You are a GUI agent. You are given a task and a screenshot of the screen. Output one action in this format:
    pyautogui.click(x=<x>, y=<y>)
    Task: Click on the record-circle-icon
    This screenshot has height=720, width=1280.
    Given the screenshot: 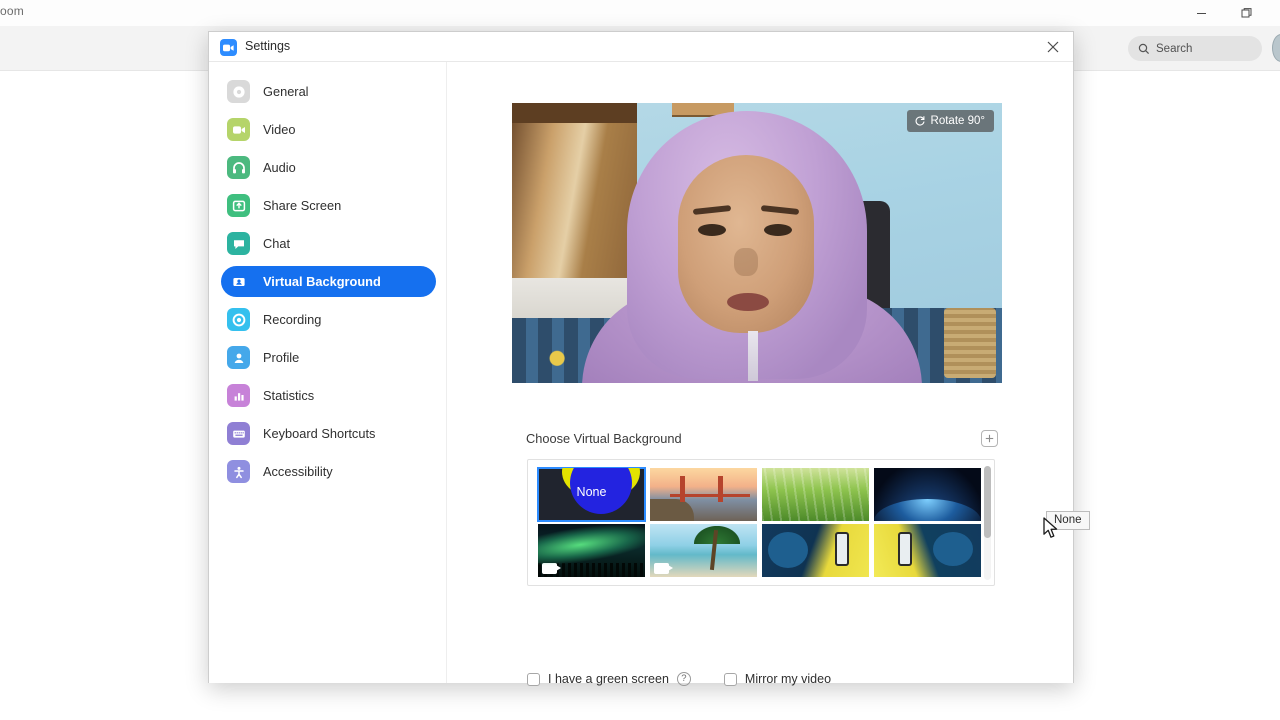 What is the action you would take?
    pyautogui.click(x=238, y=319)
    